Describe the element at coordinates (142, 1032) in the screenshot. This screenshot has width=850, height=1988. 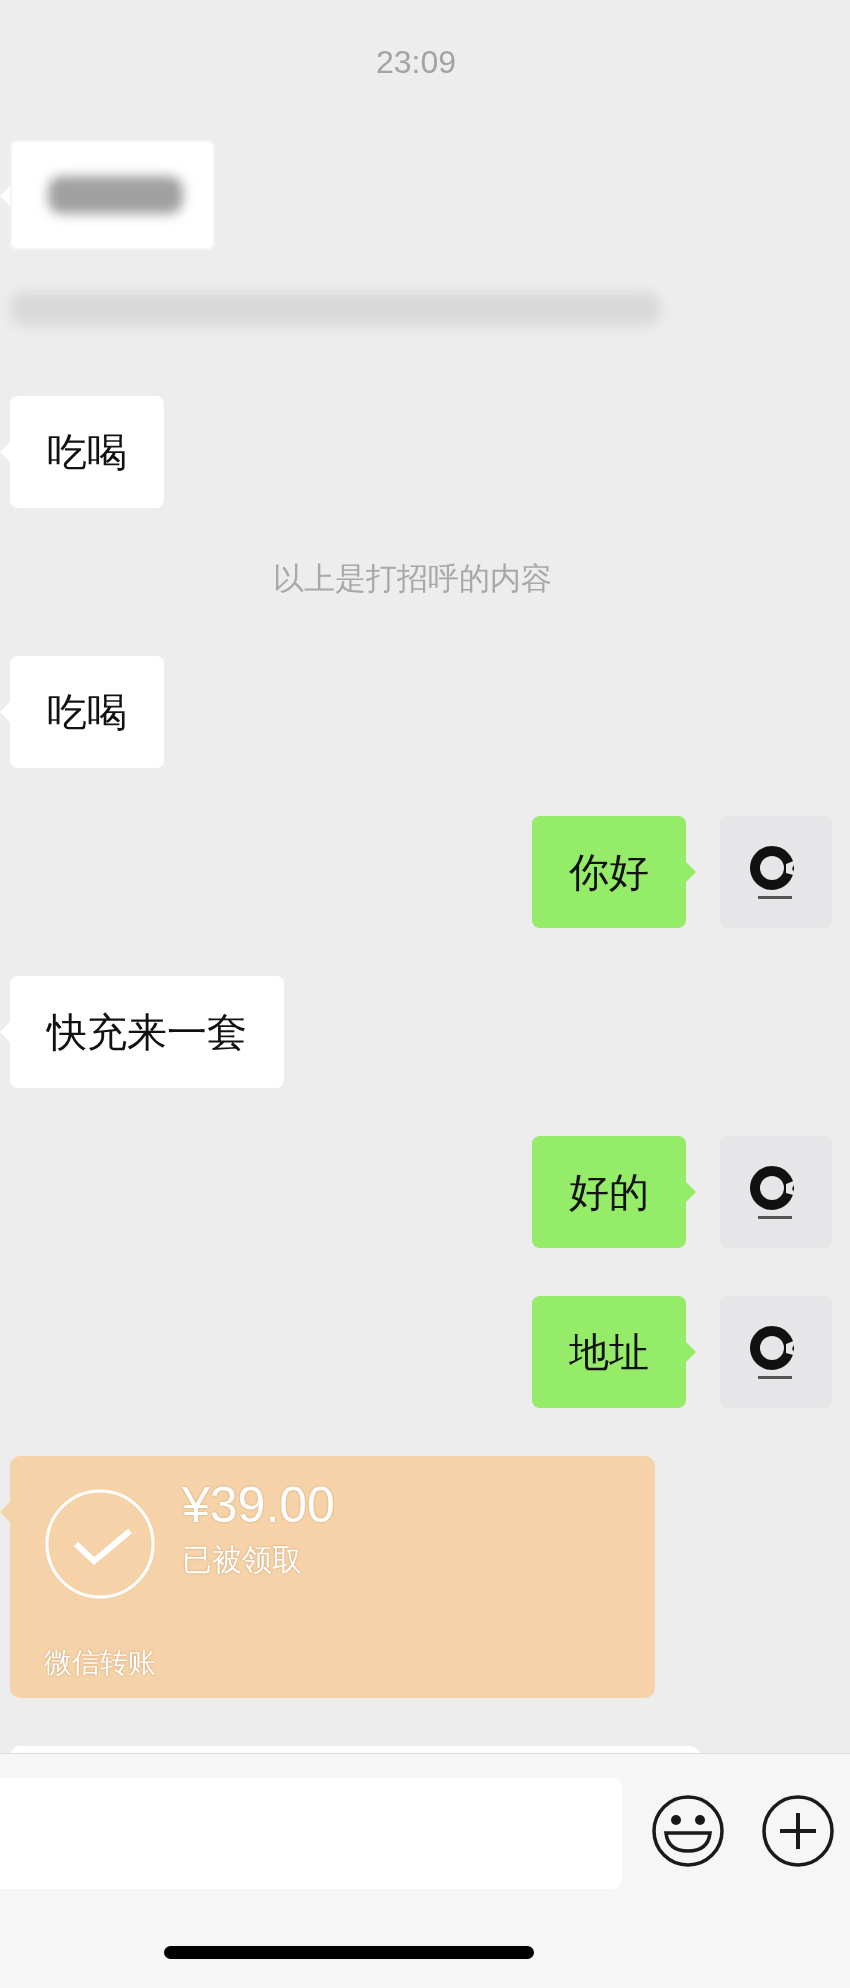
I see `message-bubble: 快充来一套` at that location.